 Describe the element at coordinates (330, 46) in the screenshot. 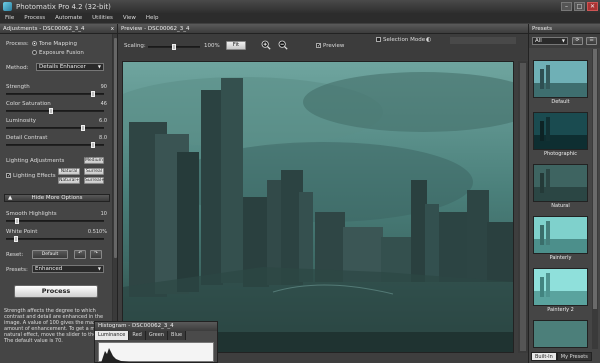

I see `preview-checkbox: Preview` at that location.